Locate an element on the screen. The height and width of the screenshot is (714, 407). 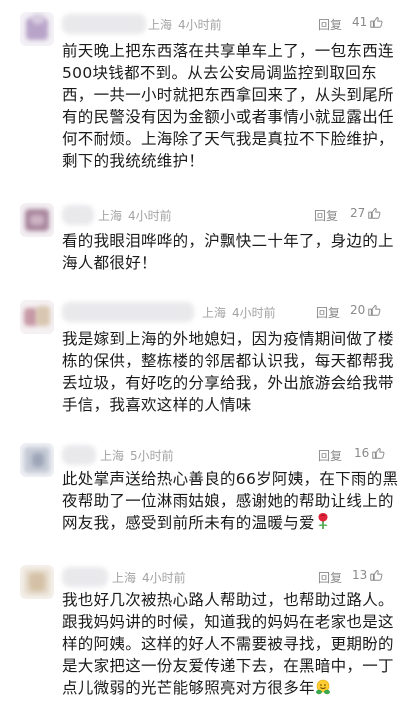
comment-line: 看的我眼泪哗哗的，沪飘快二十年了，身边的上 is located at coordinates (228, 241).